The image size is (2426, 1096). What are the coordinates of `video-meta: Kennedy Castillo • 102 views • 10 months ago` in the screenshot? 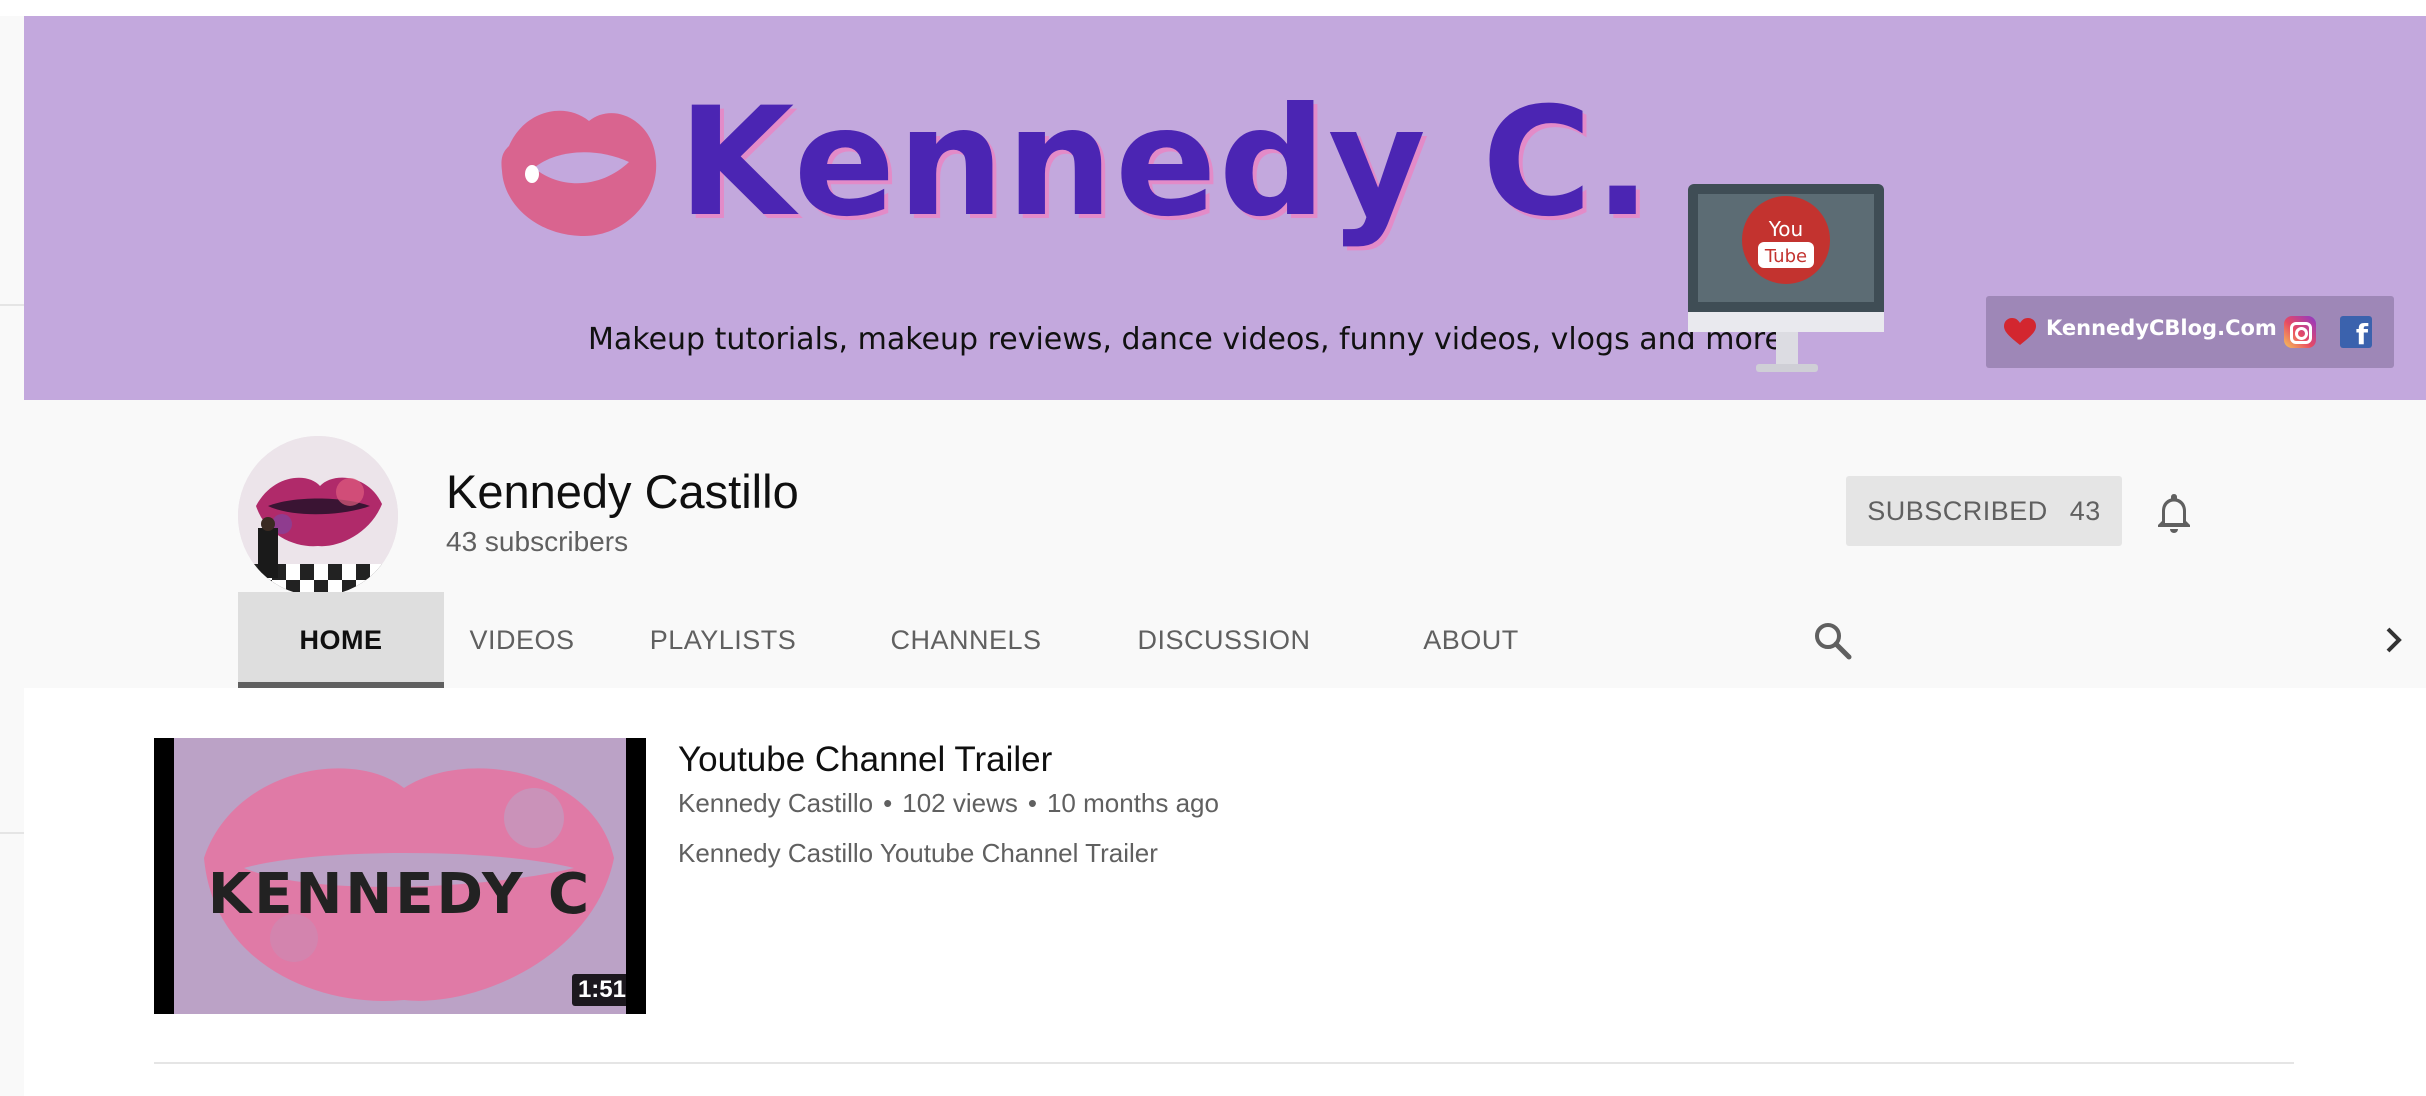 It's located at (948, 803).